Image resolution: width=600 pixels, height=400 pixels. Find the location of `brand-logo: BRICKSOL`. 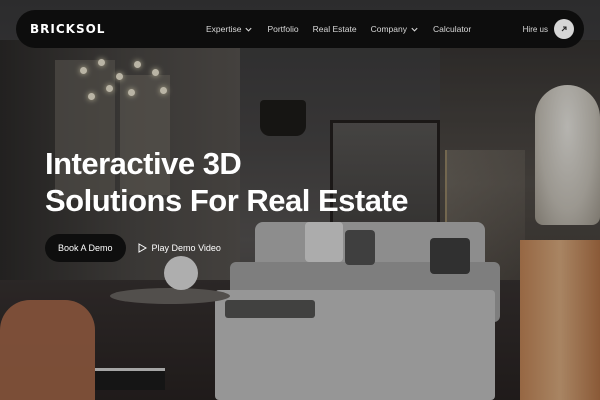

brand-logo: BRICKSOL is located at coordinates (105, 29).